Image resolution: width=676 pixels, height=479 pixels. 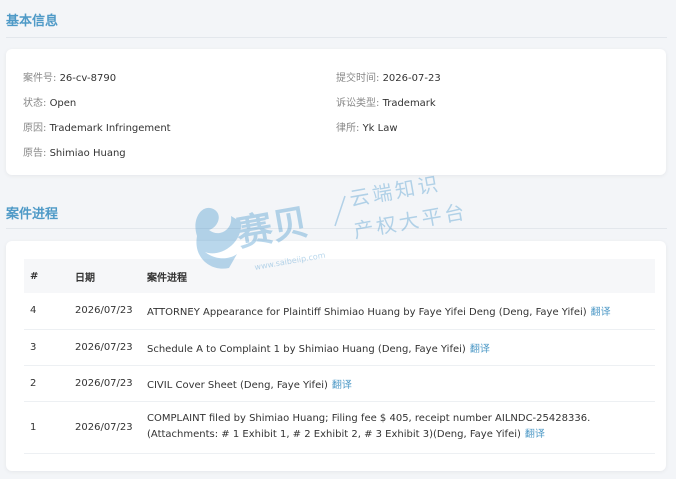 What do you see at coordinates (49, 383) in the screenshot?
I see `row-number: 2` at bounding box center [49, 383].